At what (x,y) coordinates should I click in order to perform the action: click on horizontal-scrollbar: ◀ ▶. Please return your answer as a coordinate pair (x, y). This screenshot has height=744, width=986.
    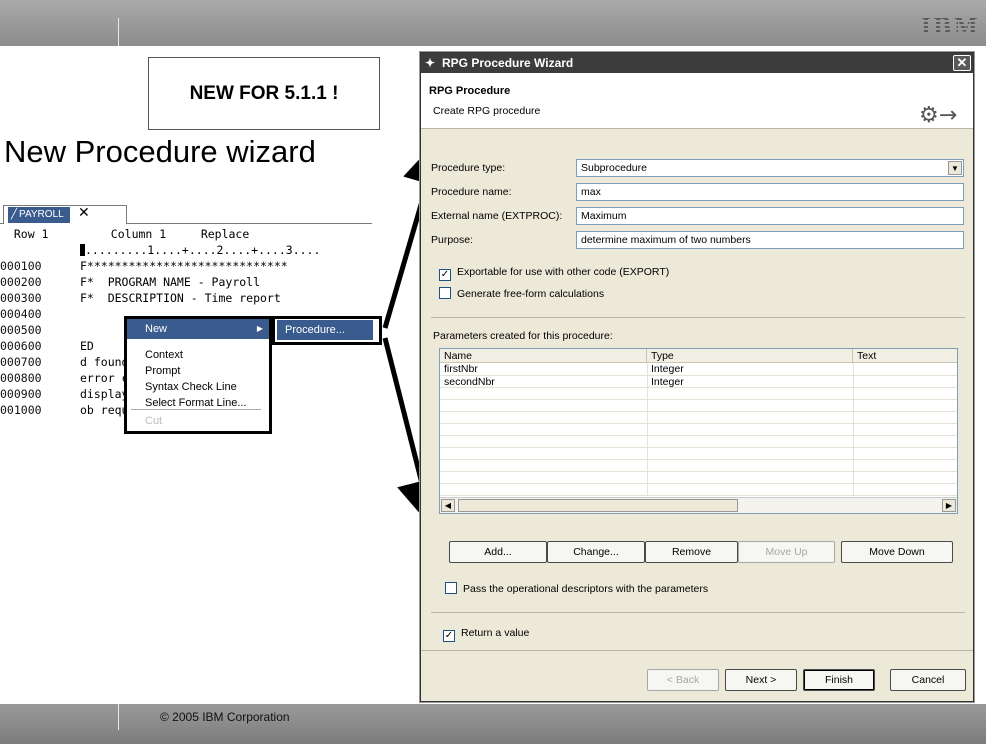
    Looking at the image, I should click on (698, 505).